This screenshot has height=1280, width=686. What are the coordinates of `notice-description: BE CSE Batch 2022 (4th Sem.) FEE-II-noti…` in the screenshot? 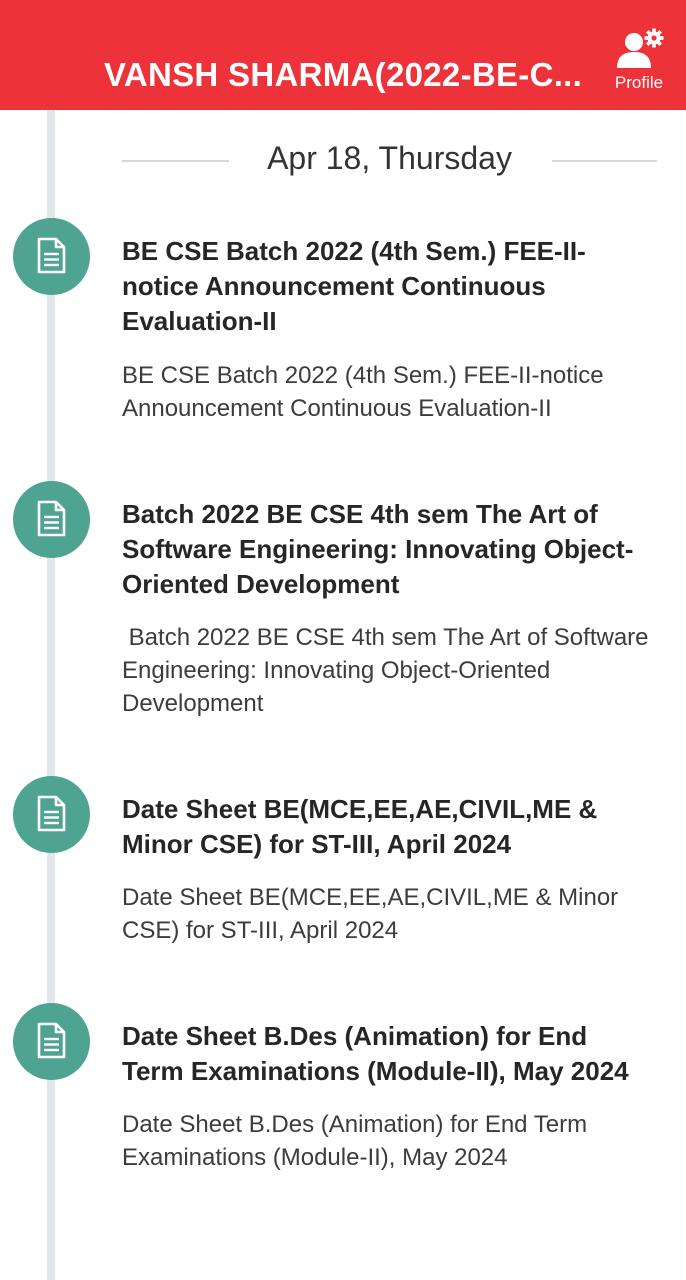 It's located at (365, 392).